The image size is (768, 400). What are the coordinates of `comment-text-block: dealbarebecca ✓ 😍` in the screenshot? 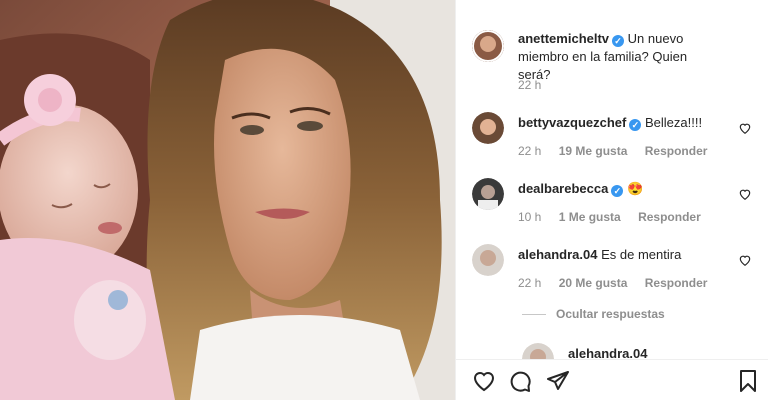 It's located at (620, 189).